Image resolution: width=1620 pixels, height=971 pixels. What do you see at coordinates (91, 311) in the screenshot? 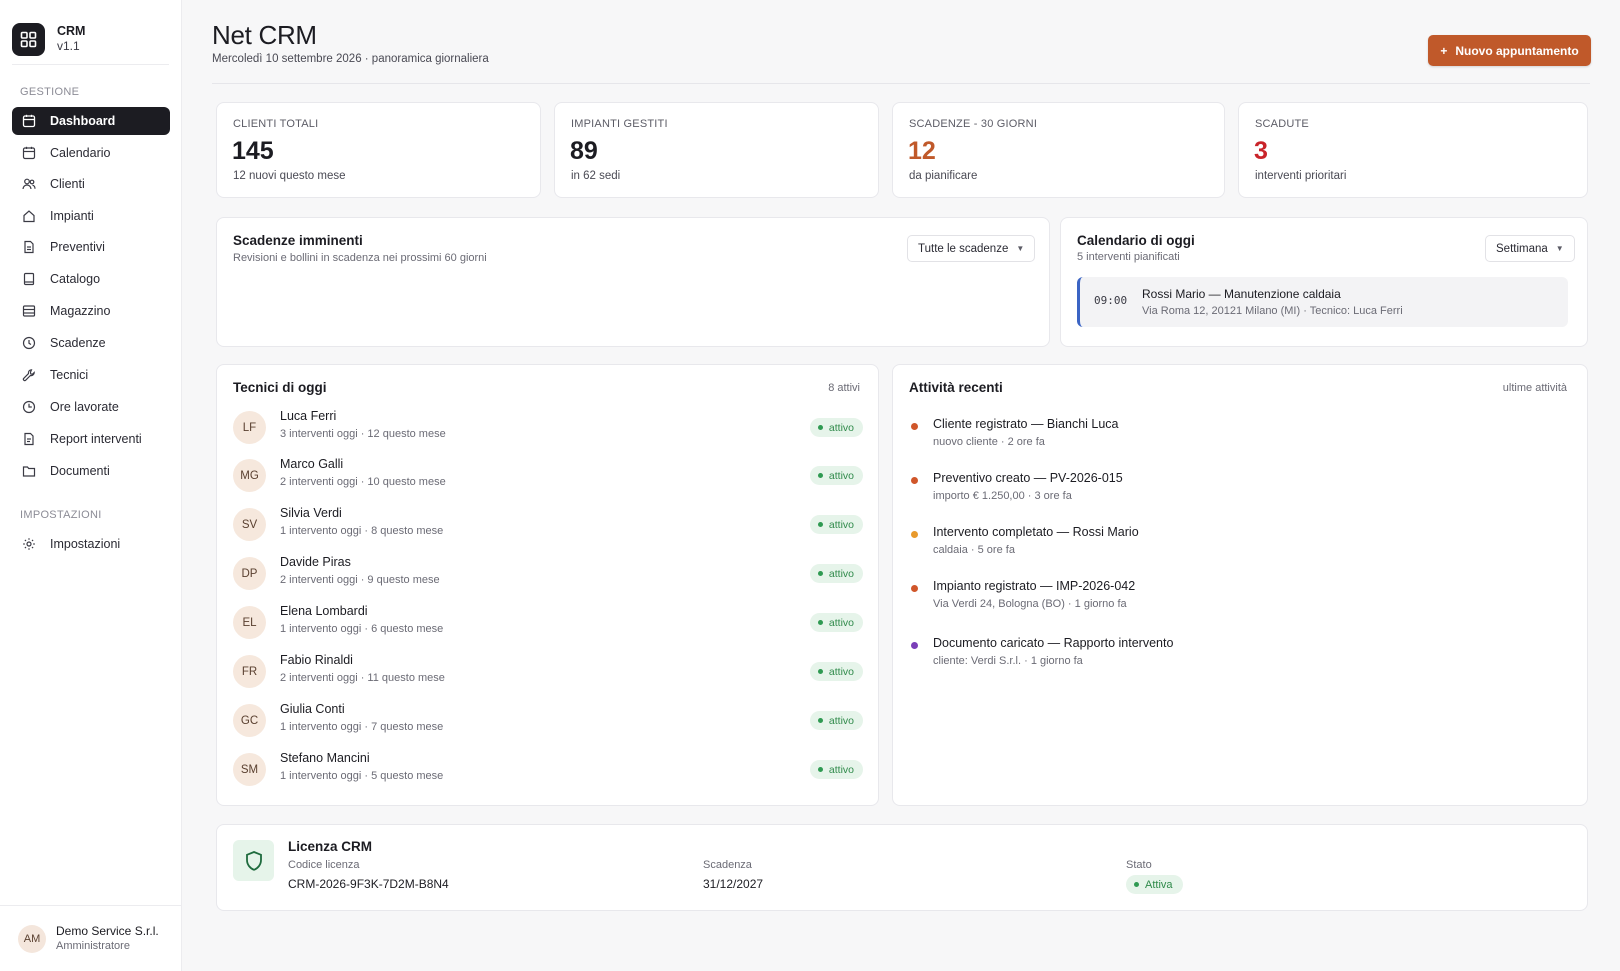
I see `sidebar-item-magazzino: Magazzino` at bounding box center [91, 311].